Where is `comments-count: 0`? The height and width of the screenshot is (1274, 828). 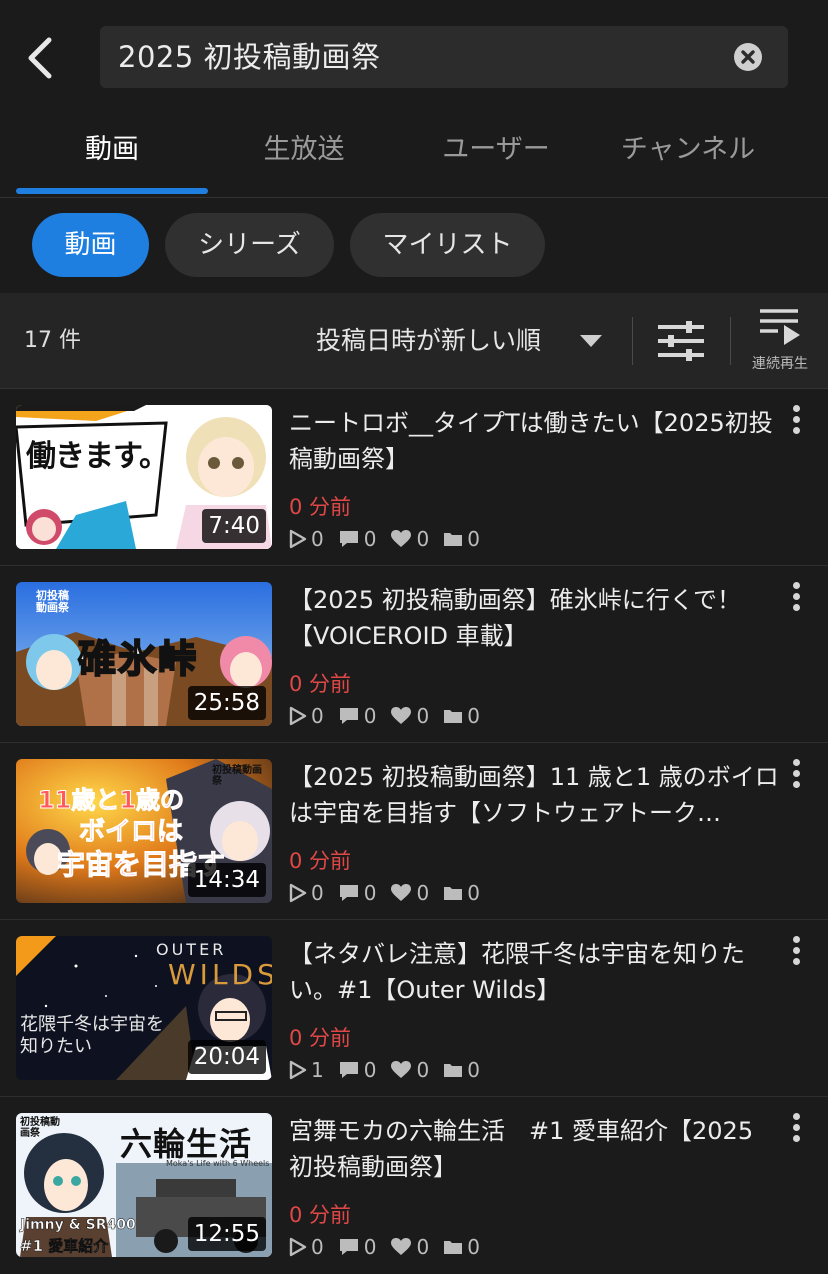 comments-count: 0 is located at coordinates (370, 716).